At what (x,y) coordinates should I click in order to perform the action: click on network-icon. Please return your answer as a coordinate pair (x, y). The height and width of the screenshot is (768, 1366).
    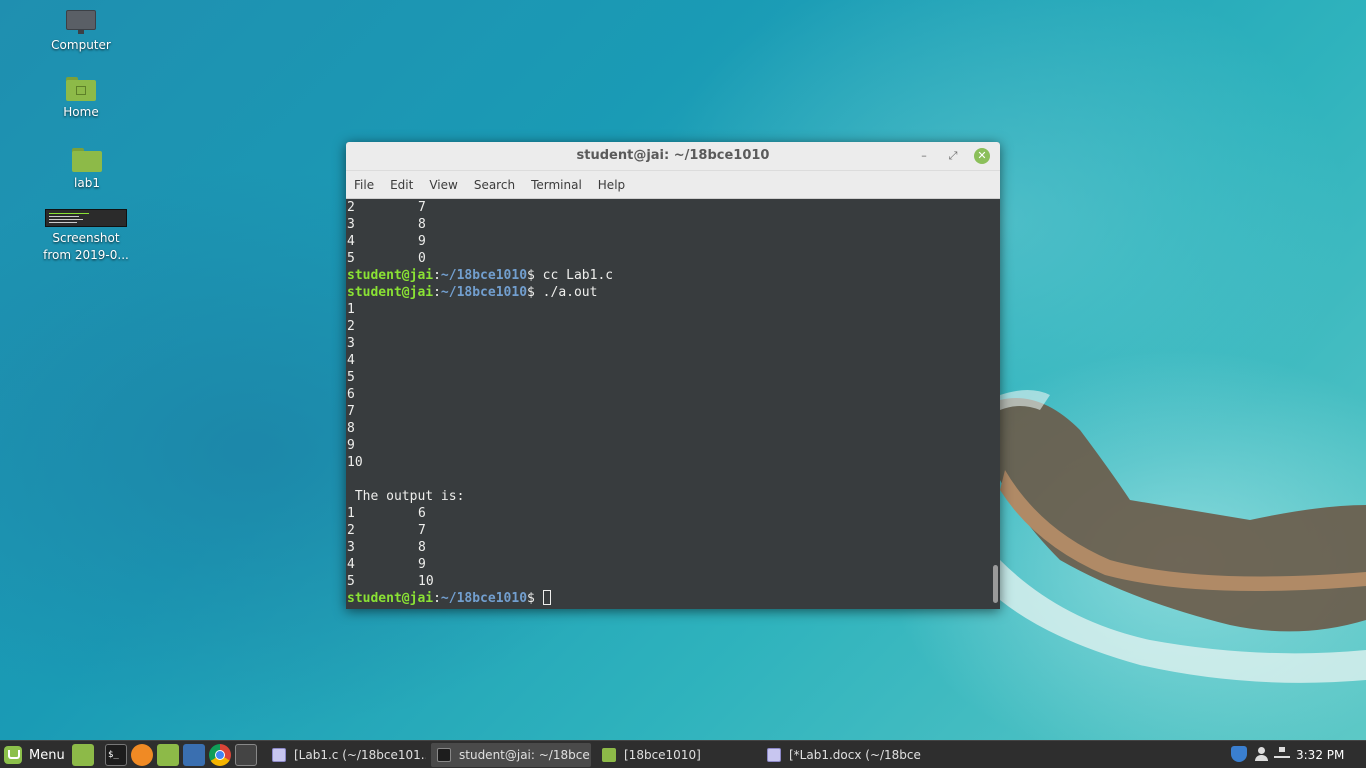
    Looking at the image, I should click on (1282, 754).